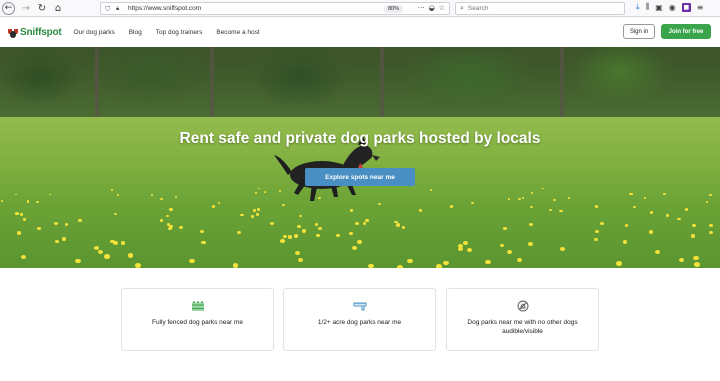 The image size is (720, 381). Describe the element at coordinates (462, 8) in the screenshot. I see `search-icon: ⌕` at that location.